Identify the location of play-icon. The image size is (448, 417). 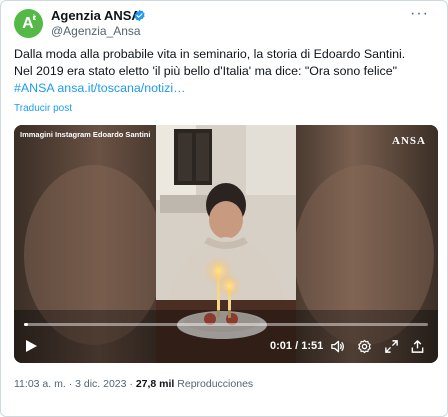
(31, 346).